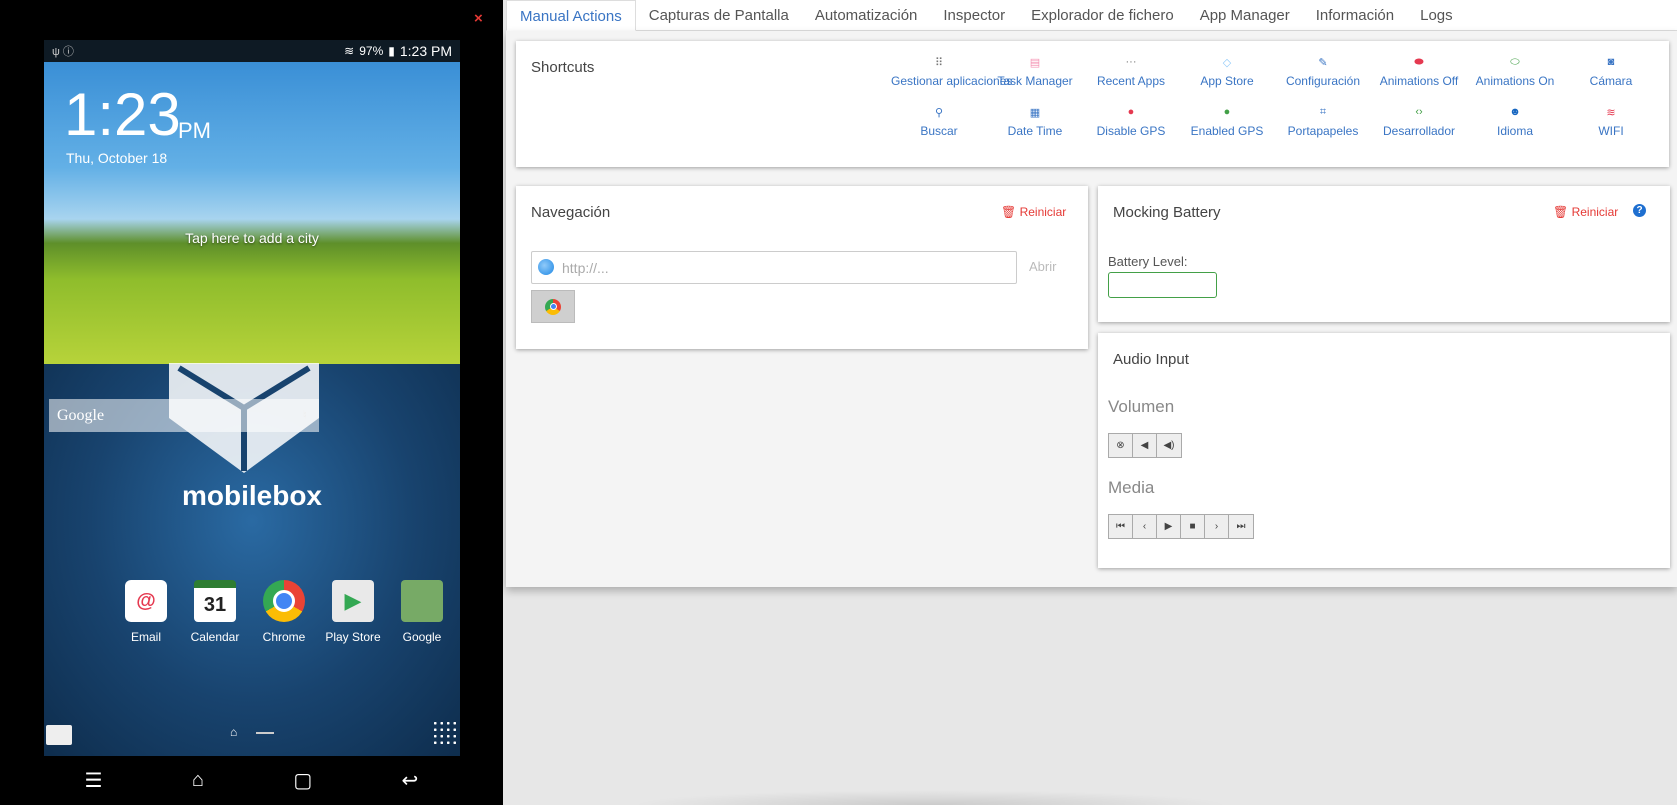 Image resolution: width=1677 pixels, height=805 pixels. What do you see at coordinates (974, 15) in the screenshot?
I see `tab-inspector: Inspector` at bounding box center [974, 15].